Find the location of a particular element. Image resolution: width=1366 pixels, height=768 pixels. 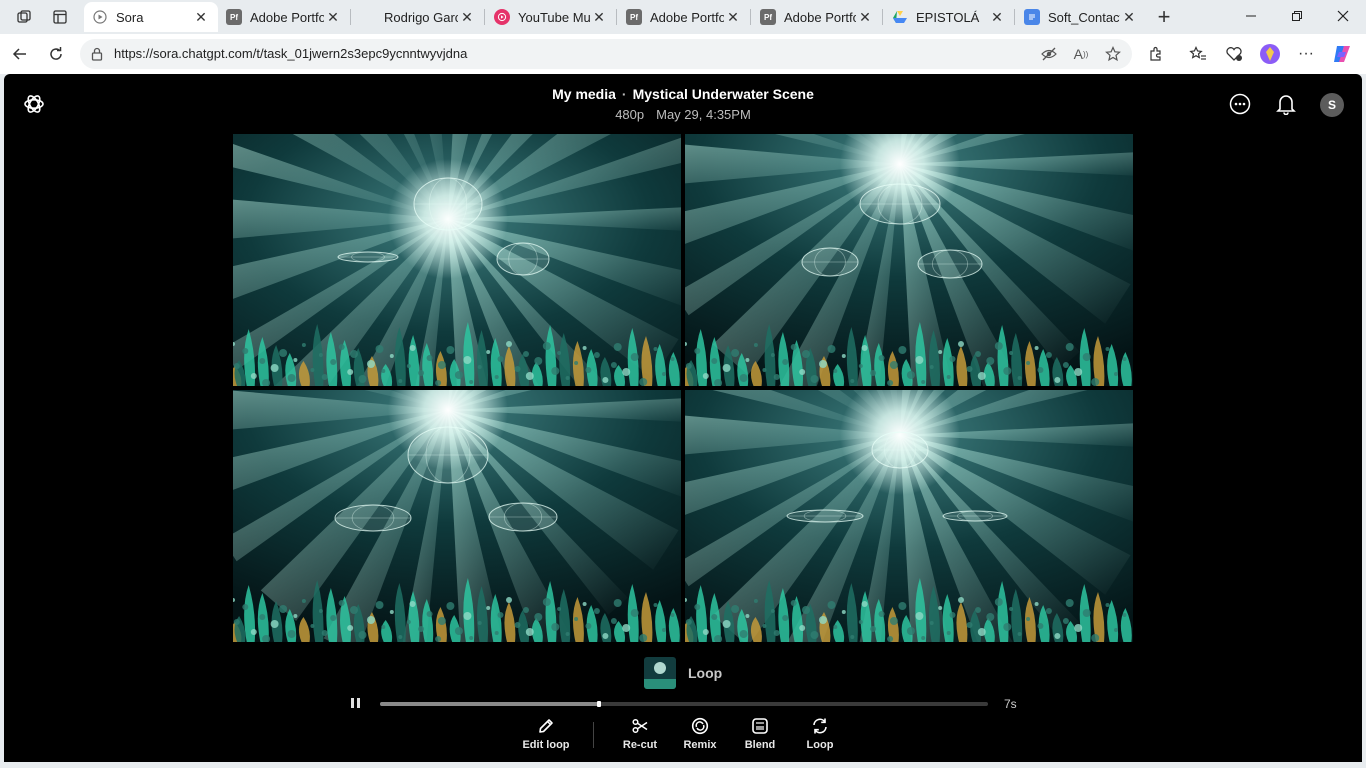

tab-youtube-music: YouTube Mus ✕ is located at coordinates (551, 17).